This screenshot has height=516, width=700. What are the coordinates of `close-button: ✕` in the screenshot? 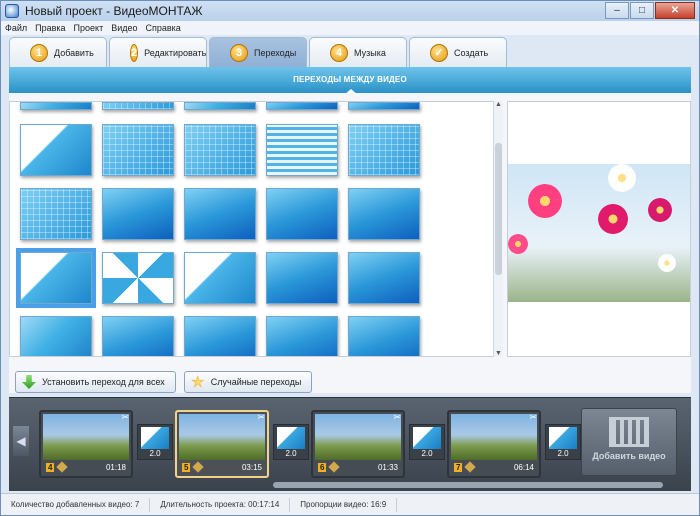 It's located at (675, 10).